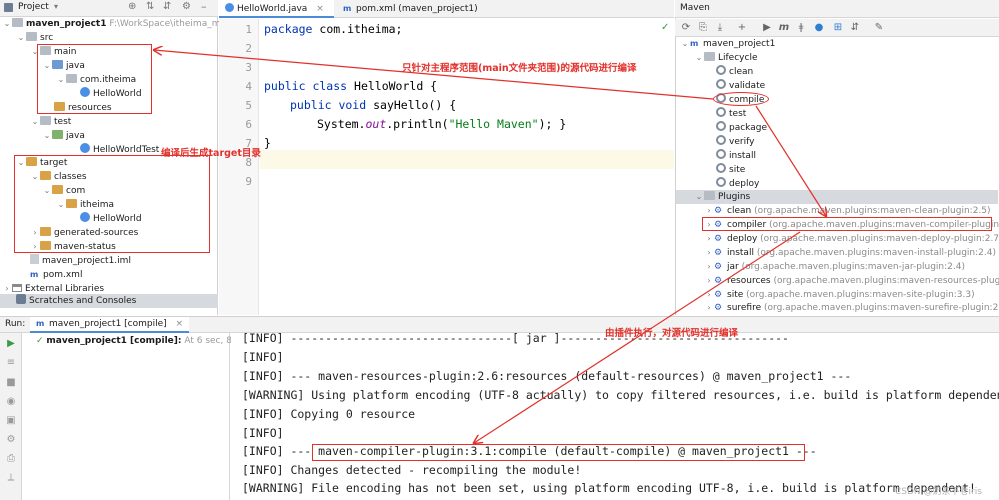 The width and height of the screenshot is (999, 500). What do you see at coordinates (790, 160) in the screenshot?
I see `arrow-compile-to-plugin` at bounding box center [790, 160].